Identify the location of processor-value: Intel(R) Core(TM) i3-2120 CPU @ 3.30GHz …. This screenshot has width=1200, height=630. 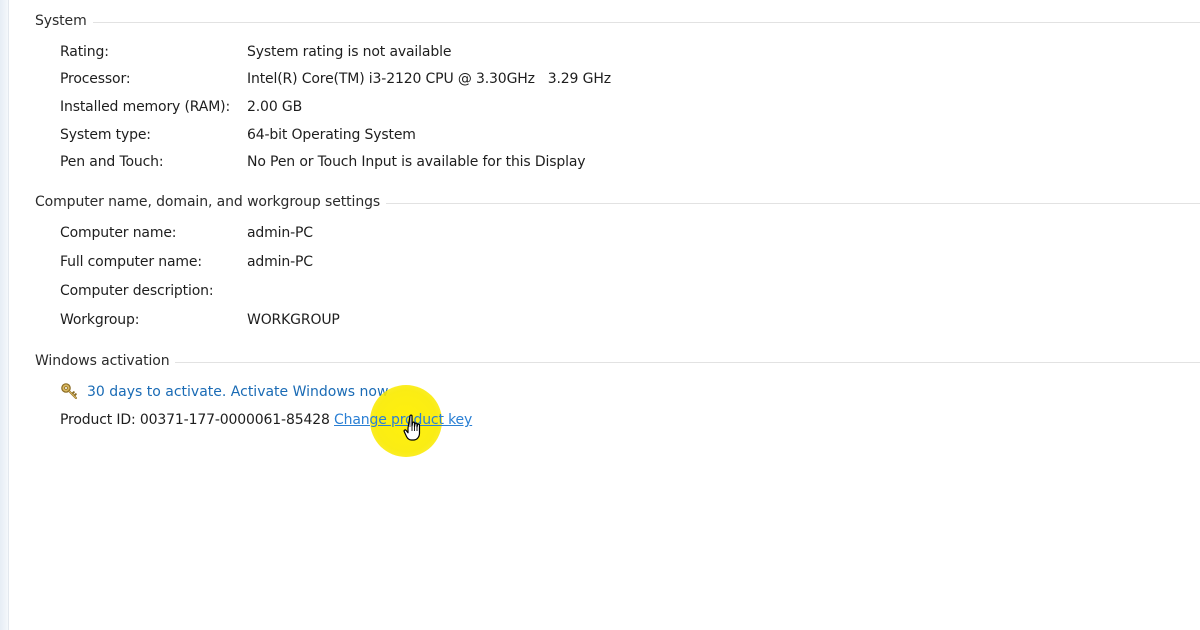
(429, 79).